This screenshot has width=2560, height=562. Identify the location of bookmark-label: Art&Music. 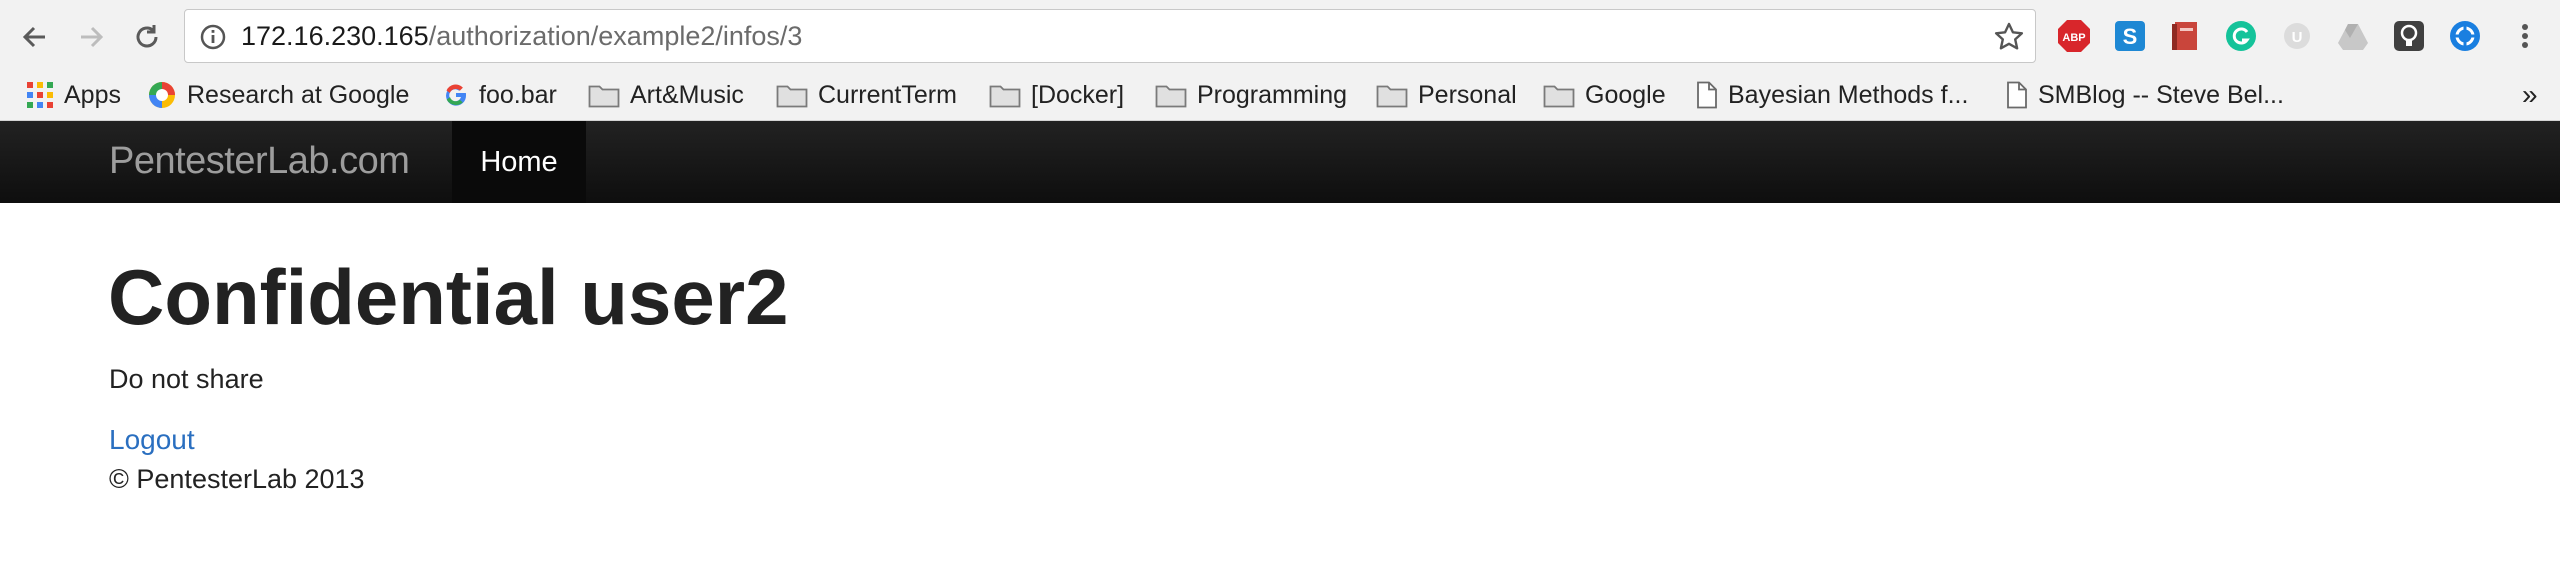
(687, 94).